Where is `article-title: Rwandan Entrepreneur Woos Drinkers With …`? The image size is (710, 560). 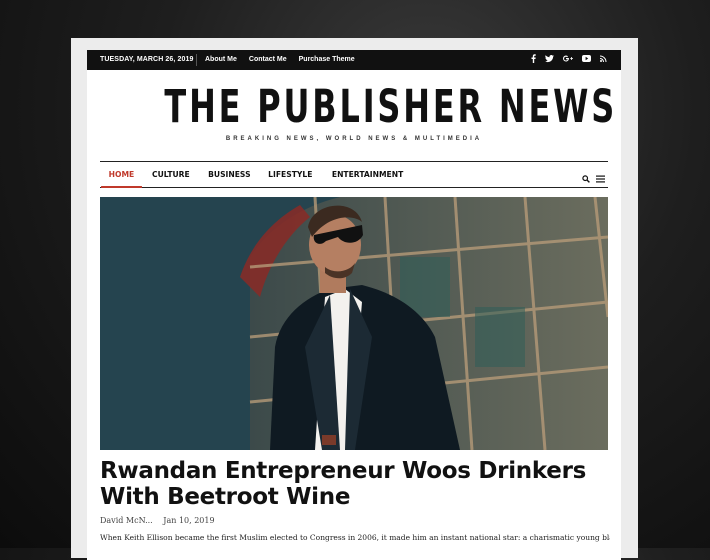 article-title: Rwandan Entrepreneur Woos Drinkers With … is located at coordinates (355, 484).